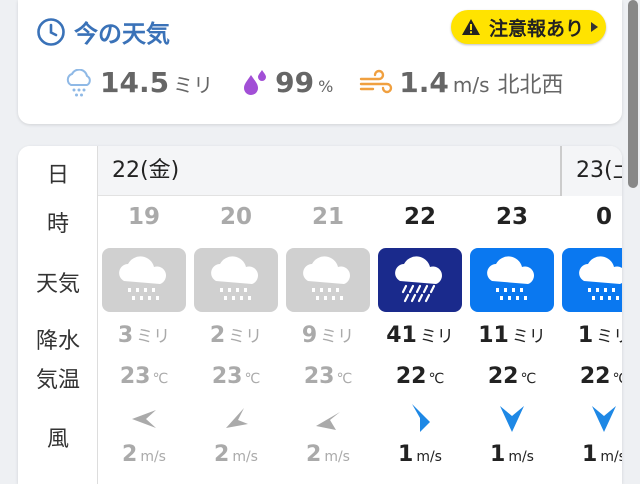 This screenshot has width=640, height=484. I want to click on wind-stat: 1.4 m/s 北北西, so click(461, 82).